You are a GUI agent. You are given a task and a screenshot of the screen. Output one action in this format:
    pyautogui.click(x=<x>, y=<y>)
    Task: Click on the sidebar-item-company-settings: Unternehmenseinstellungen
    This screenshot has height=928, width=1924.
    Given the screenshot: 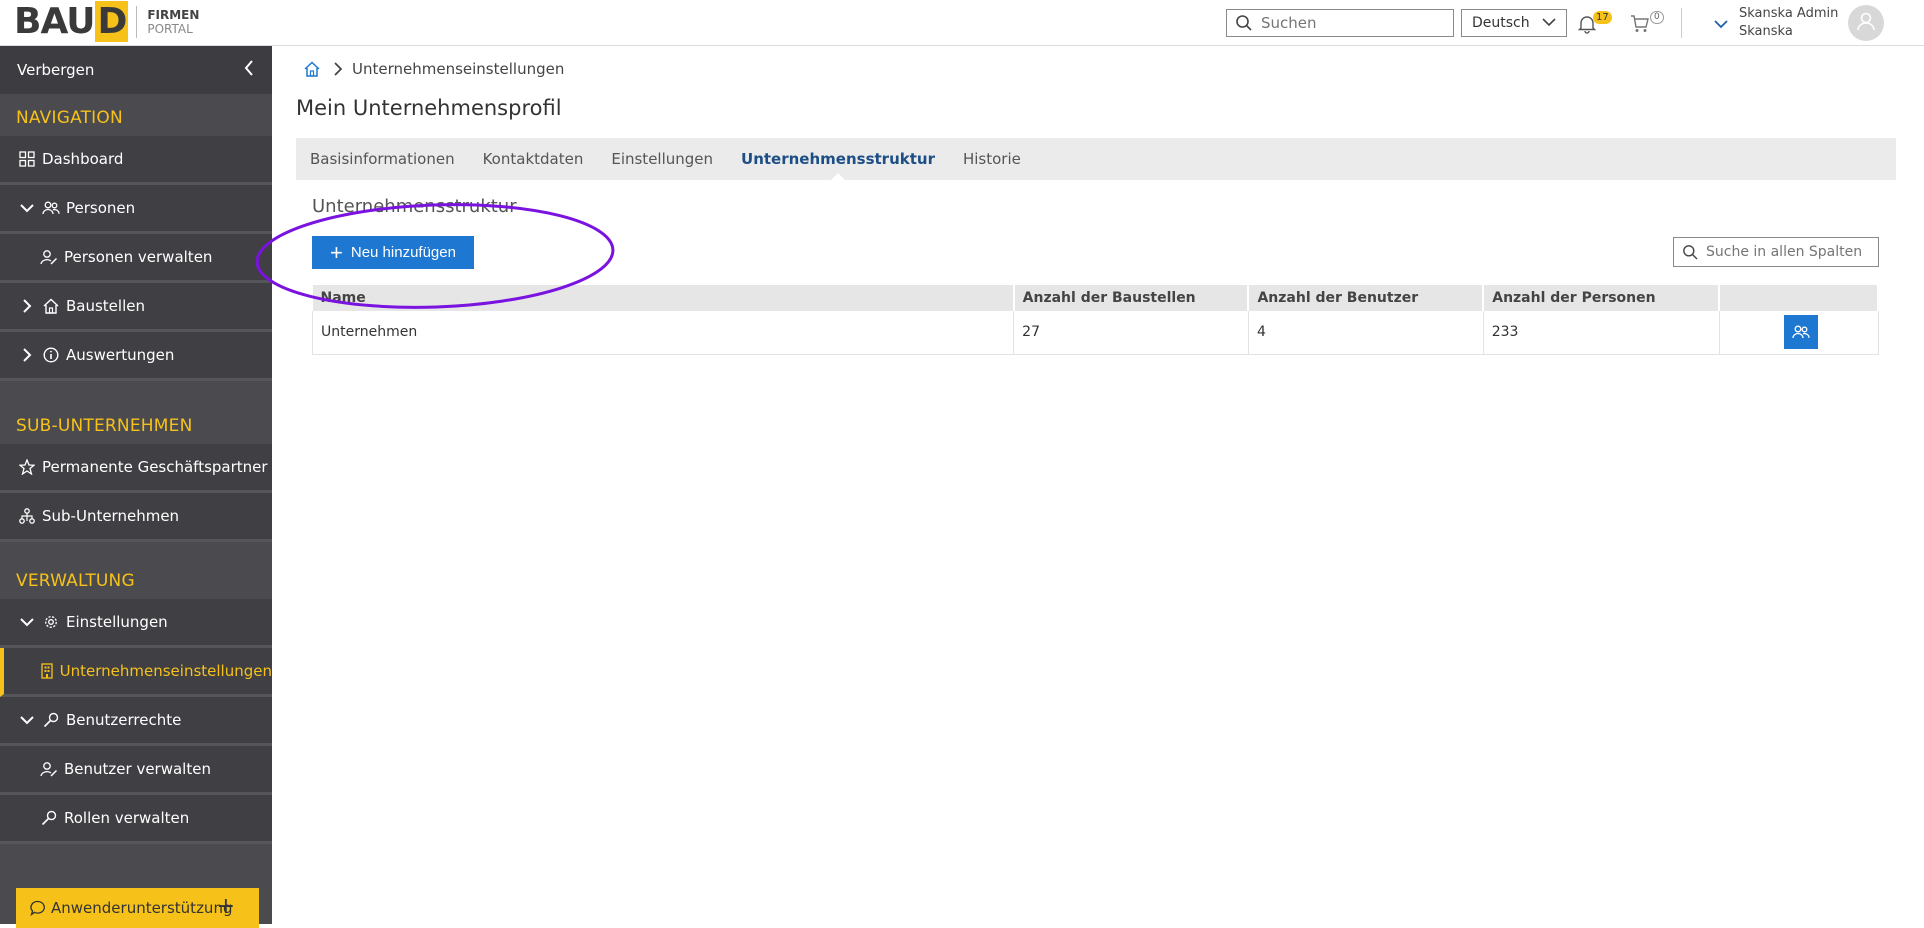 What is the action you would take?
    pyautogui.click(x=136, y=672)
    